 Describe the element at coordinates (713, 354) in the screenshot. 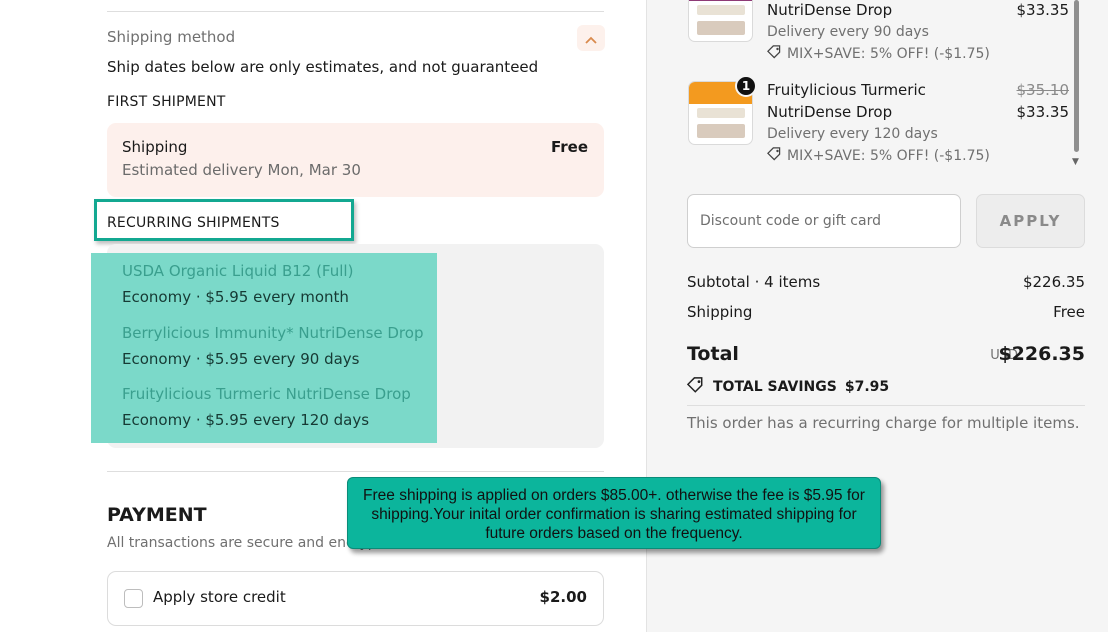

I see `total-label: Total` at that location.